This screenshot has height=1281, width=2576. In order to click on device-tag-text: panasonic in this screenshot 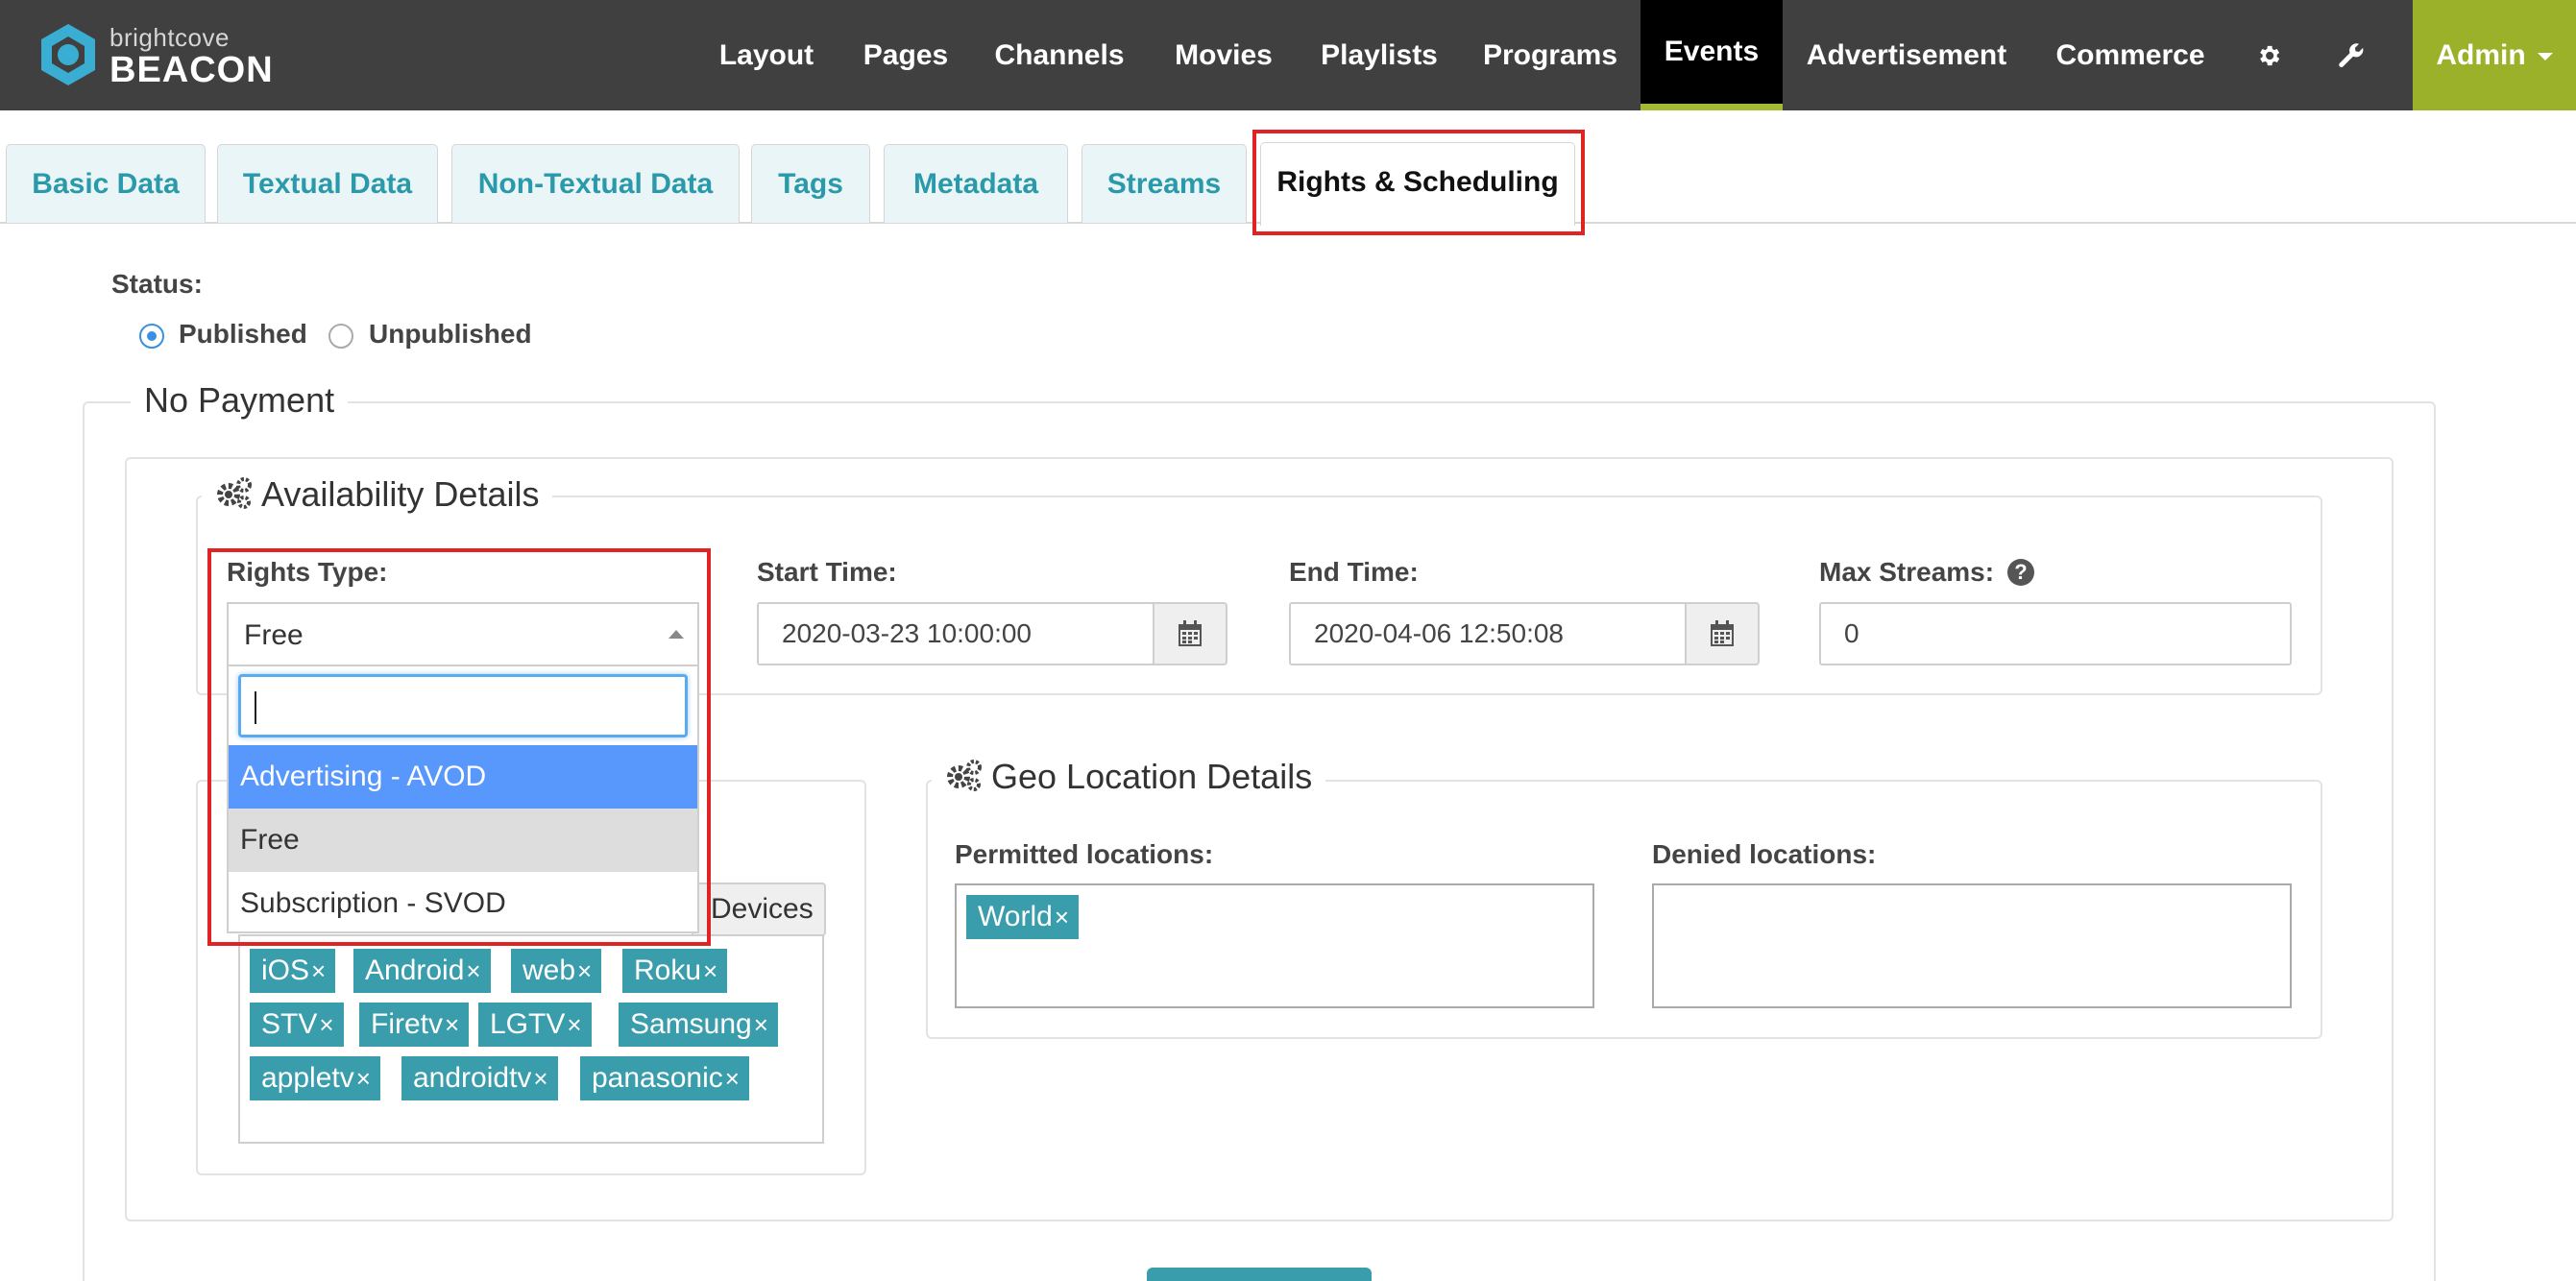, I will do `click(657, 1078)`.